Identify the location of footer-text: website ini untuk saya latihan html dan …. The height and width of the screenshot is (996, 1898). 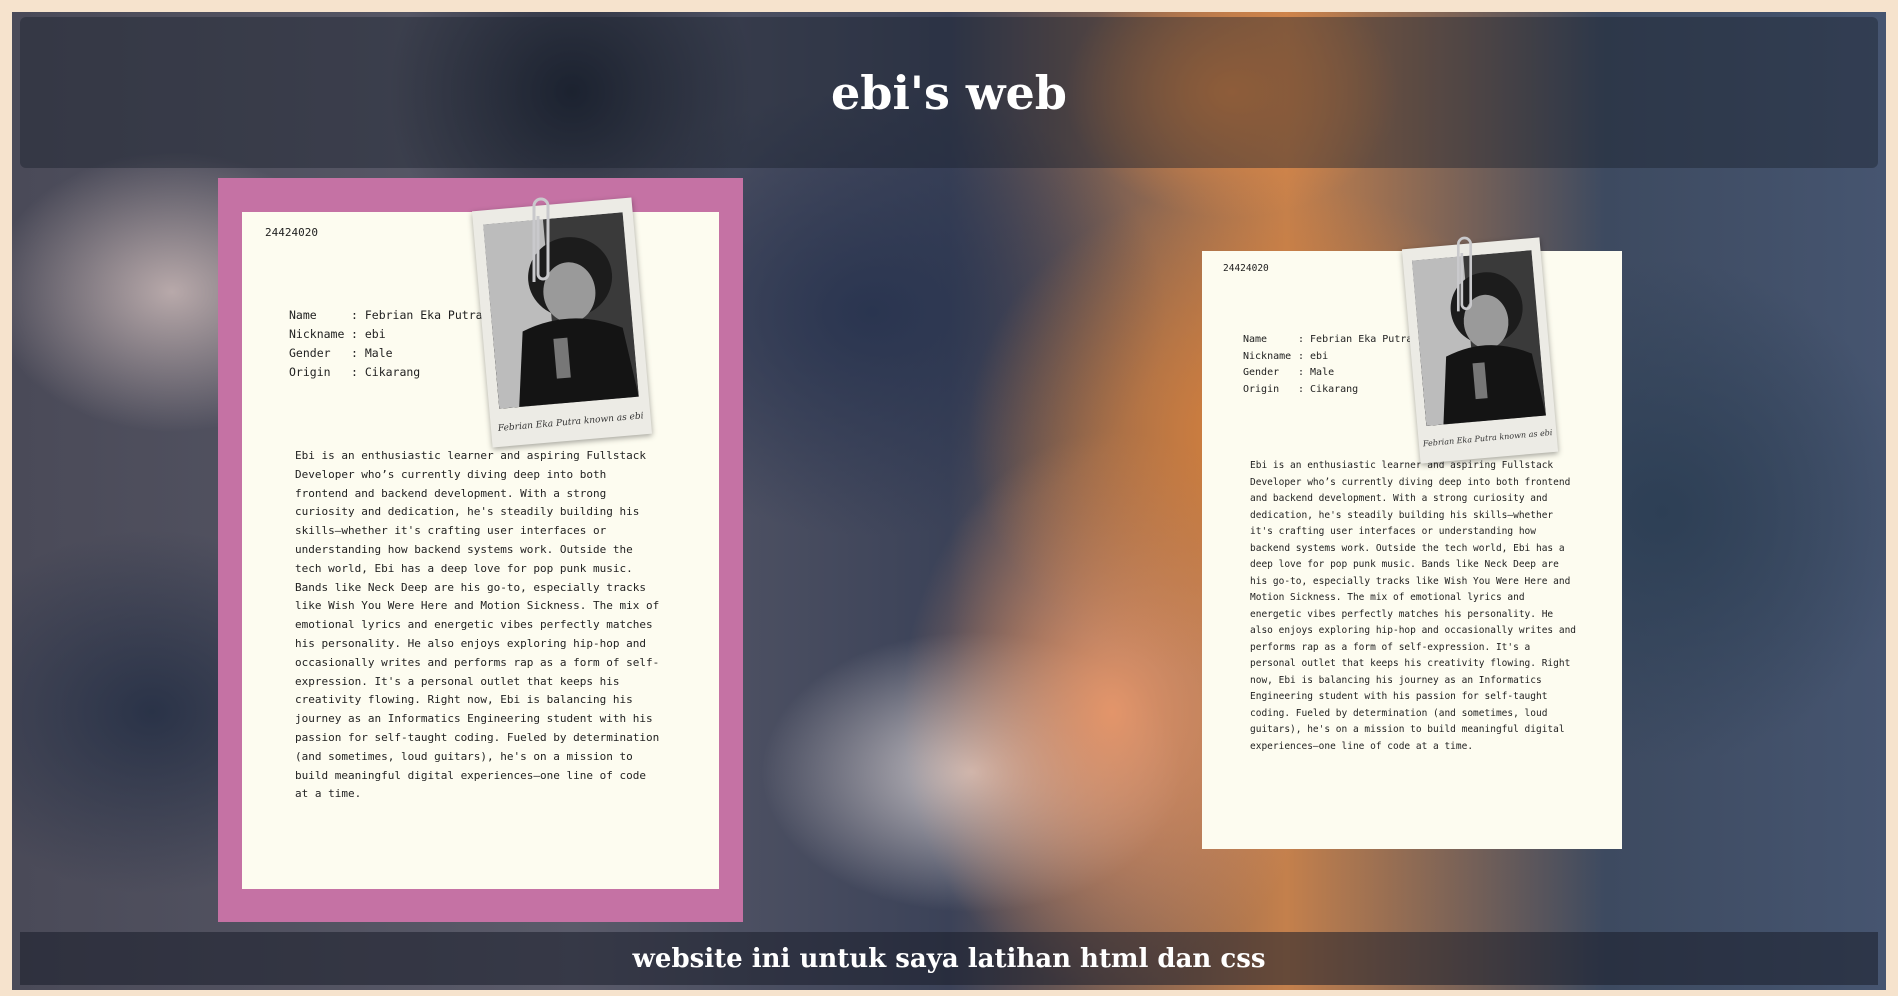
(949, 958).